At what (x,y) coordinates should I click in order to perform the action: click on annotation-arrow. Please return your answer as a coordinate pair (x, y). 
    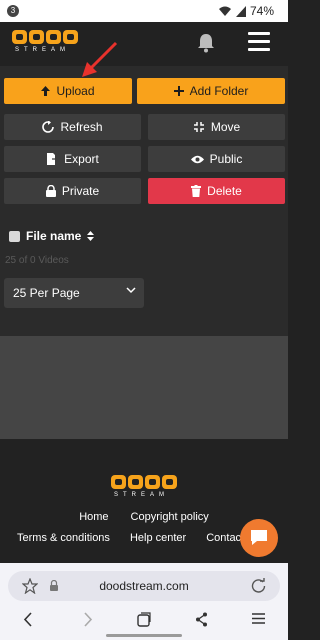
    Looking at the image, I should click on (100, 59).